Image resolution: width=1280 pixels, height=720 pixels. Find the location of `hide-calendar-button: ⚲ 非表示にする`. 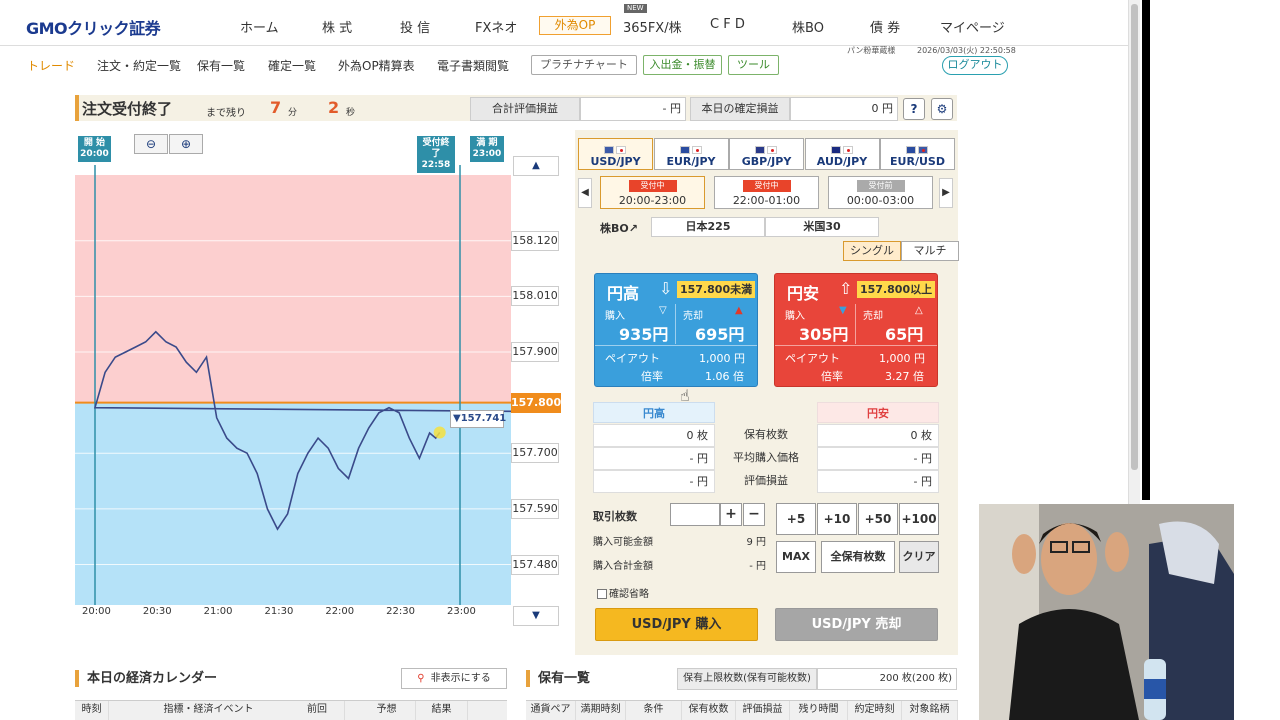

hide-calendar-button: ⚲ 非表示にする is located at coordinates (454, 678).